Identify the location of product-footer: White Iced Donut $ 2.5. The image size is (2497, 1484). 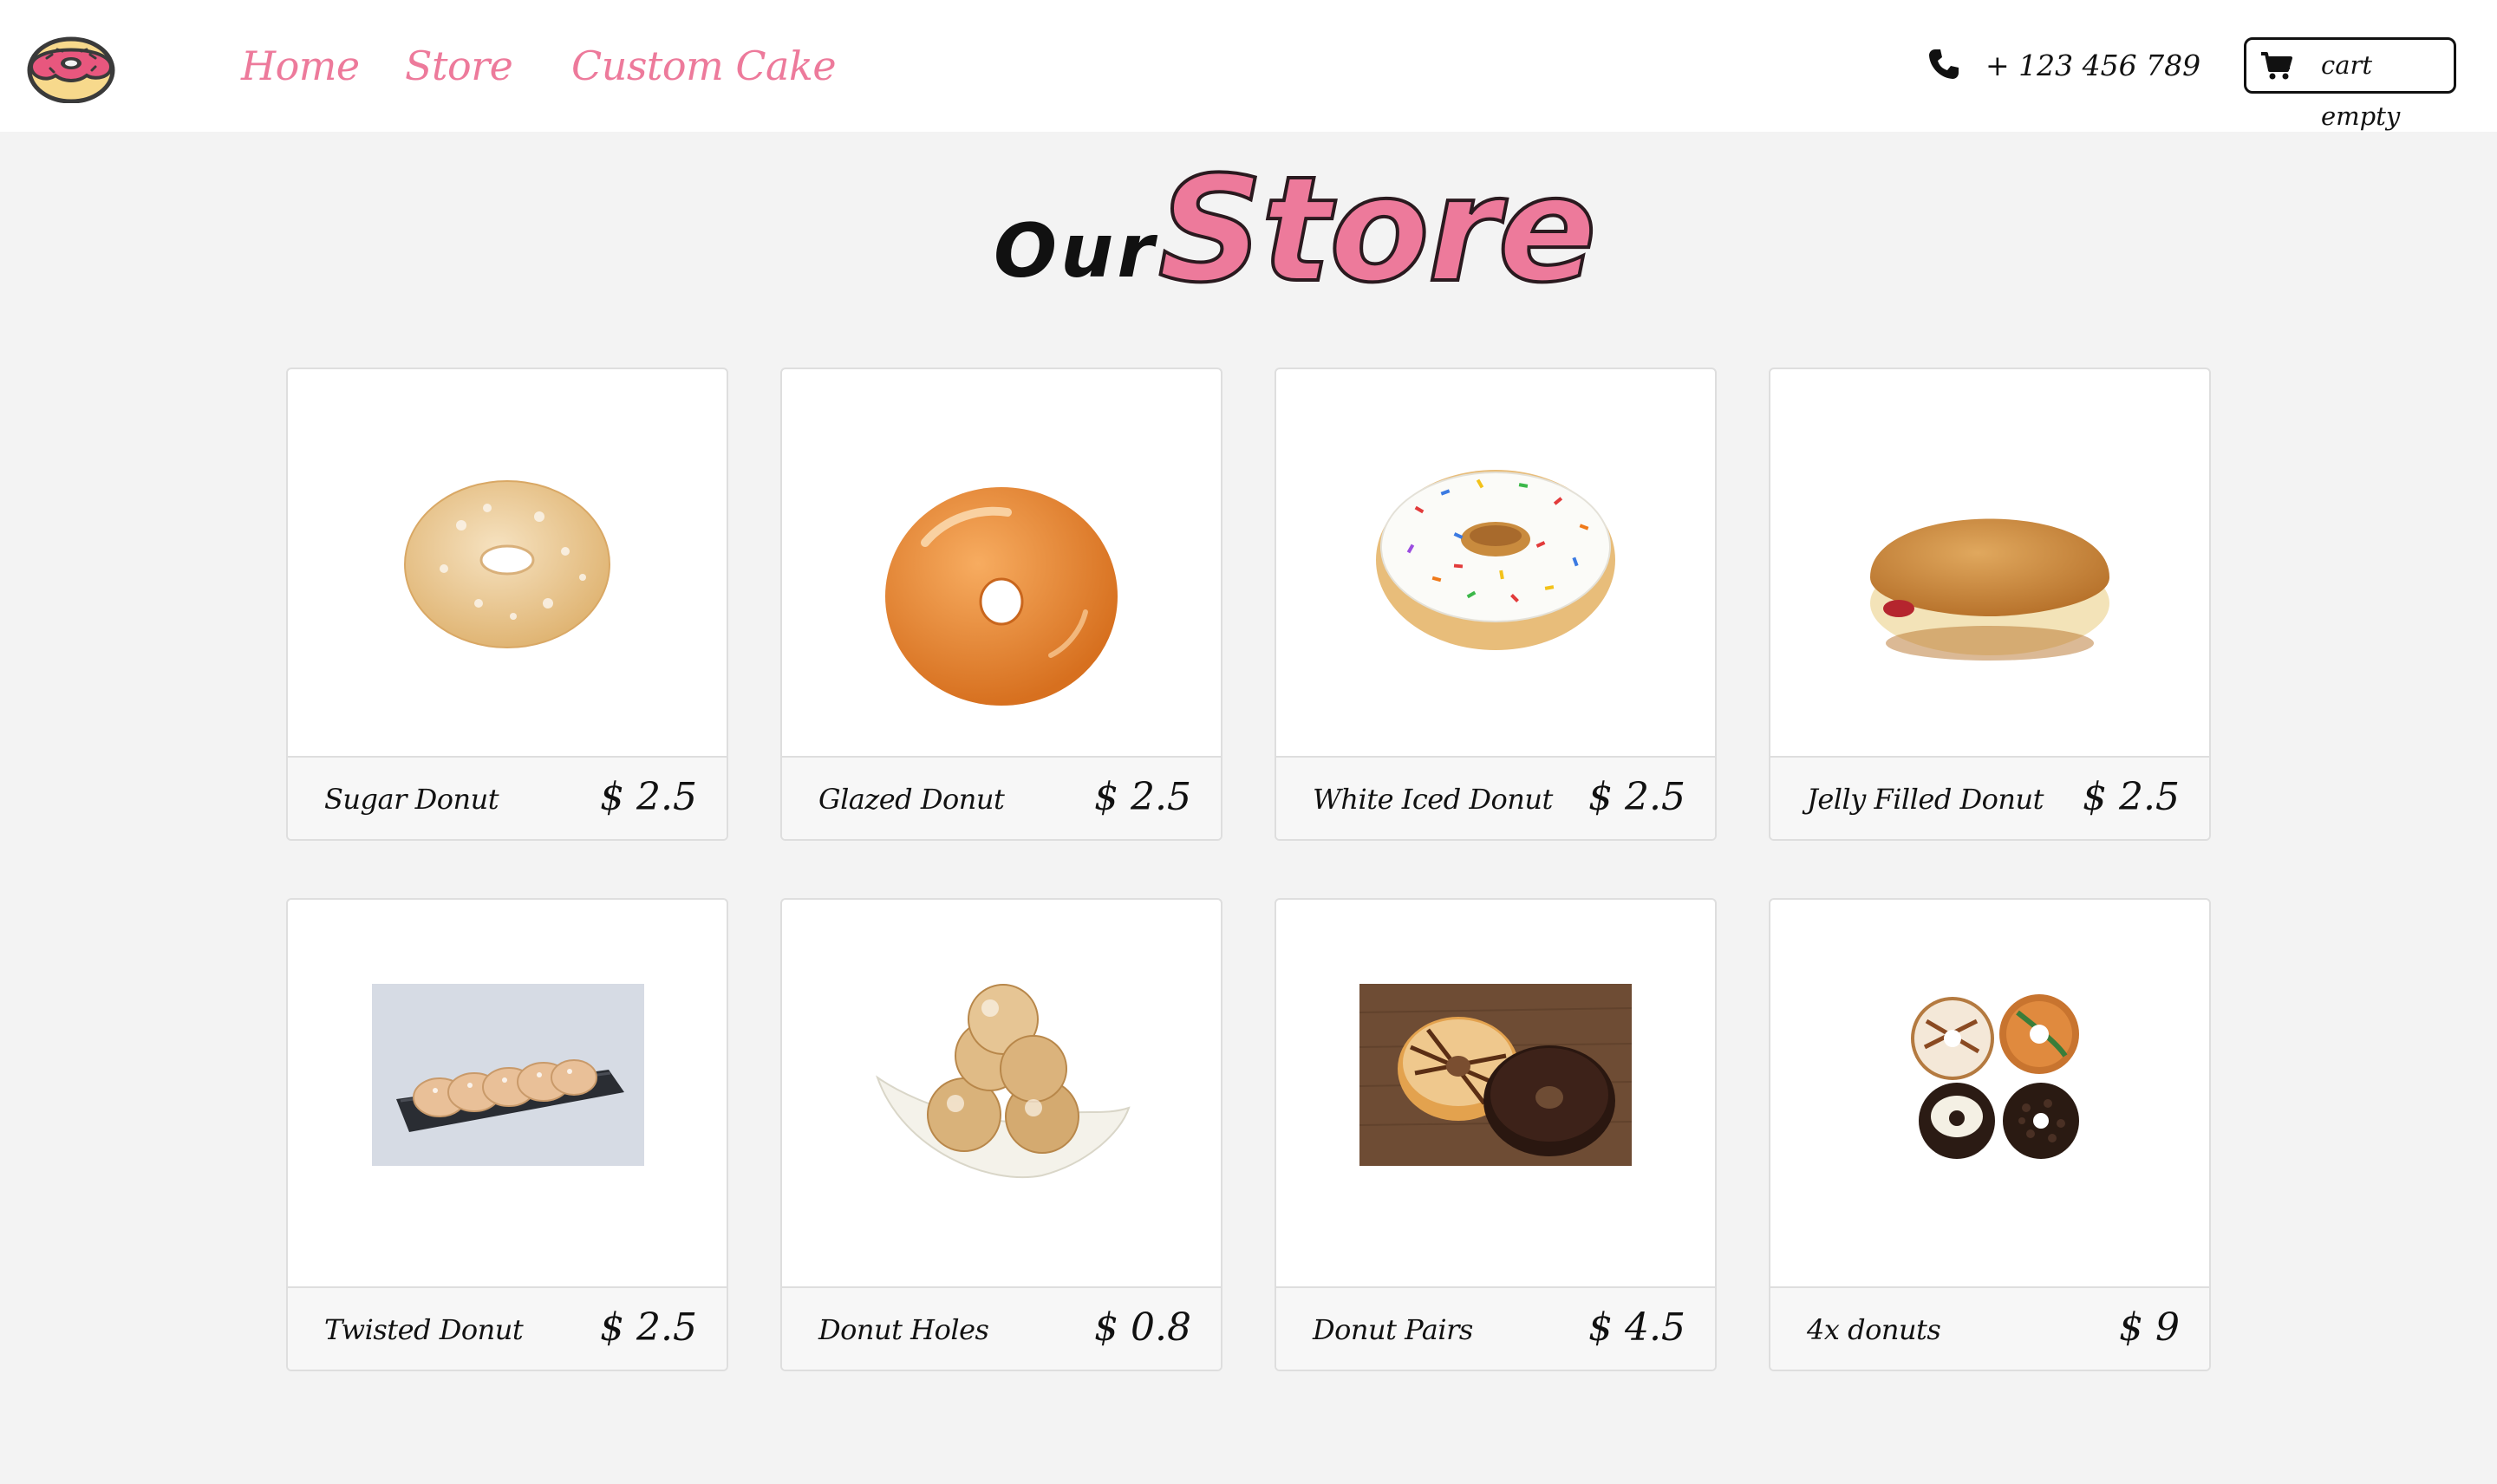
(1495, 797).